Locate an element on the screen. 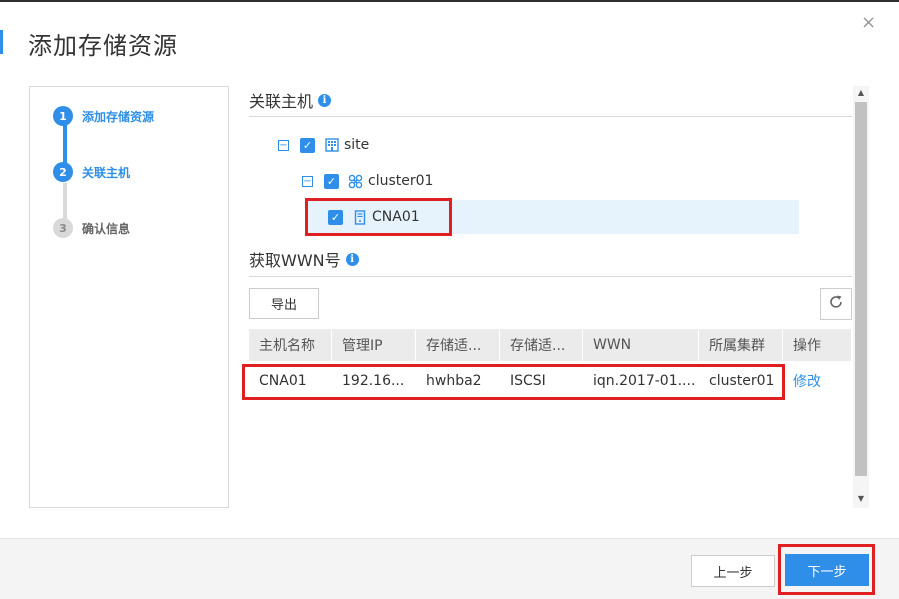 The width and height of the screenshot is (899, 599). step-1: 1 添加存储资源 is located at coordinates (103, 116).